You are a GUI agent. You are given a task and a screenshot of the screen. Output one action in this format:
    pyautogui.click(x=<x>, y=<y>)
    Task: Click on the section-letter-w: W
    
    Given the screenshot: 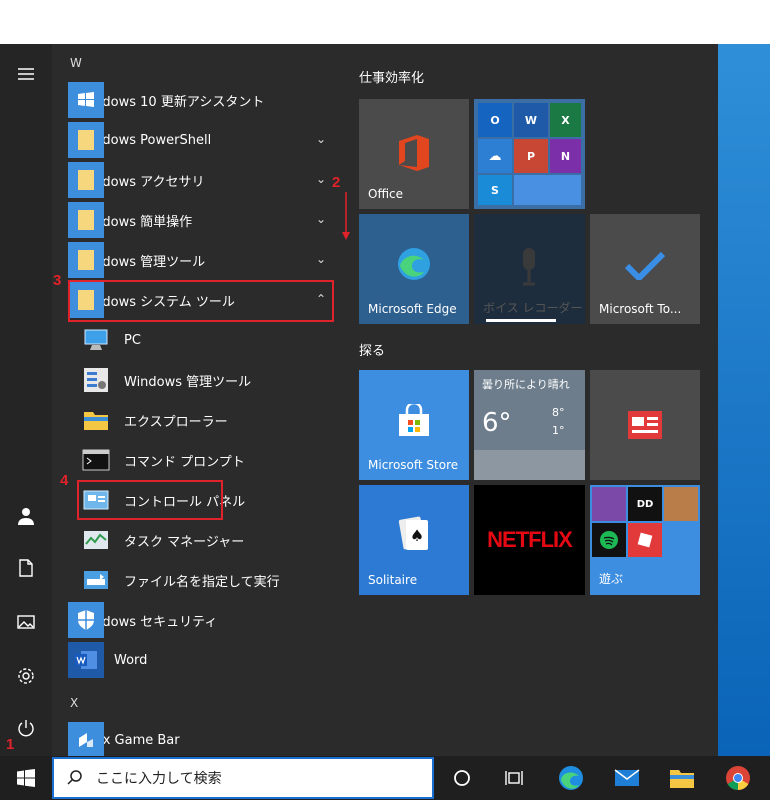 What is the action you would take?
    pyautogui.click(x=76, y=63)
    